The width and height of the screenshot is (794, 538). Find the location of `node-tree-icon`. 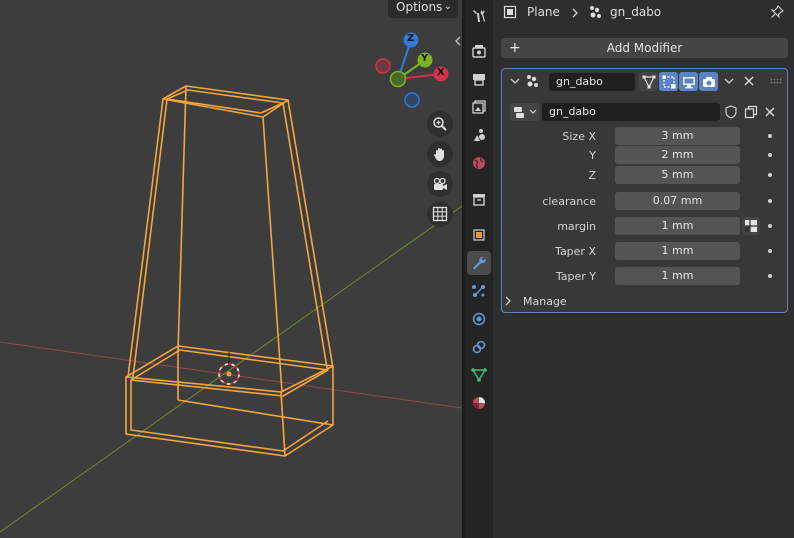

node-tree-icon is located at coordinates (519, 112).